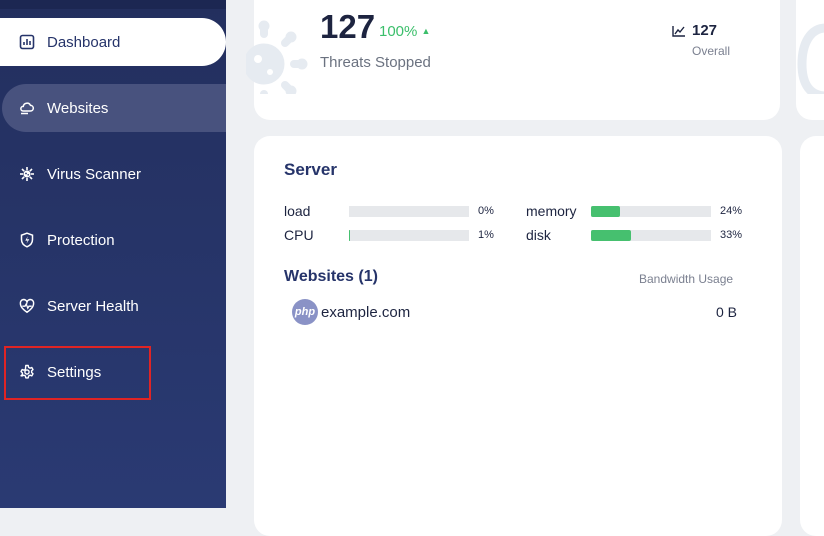 The width and height of the screenshot is (824, 536). I want to click on sidebar-item-label: Server Health, so click(93, 306).